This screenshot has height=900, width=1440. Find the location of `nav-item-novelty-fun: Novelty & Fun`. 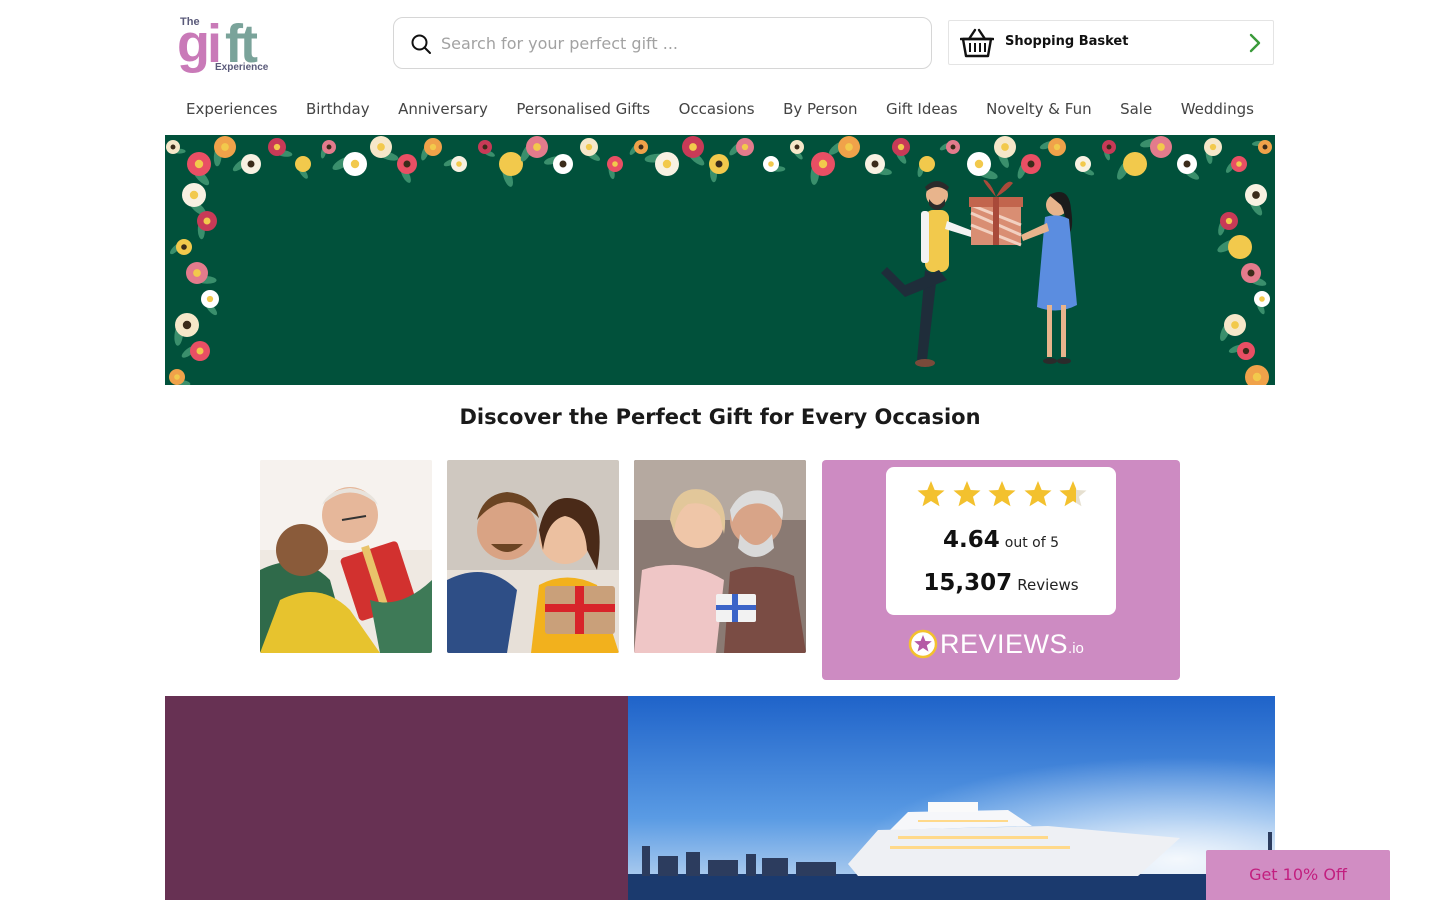

nav-item-novelty-fun: Novelty & Fun is located at coordinates (1038, 109).